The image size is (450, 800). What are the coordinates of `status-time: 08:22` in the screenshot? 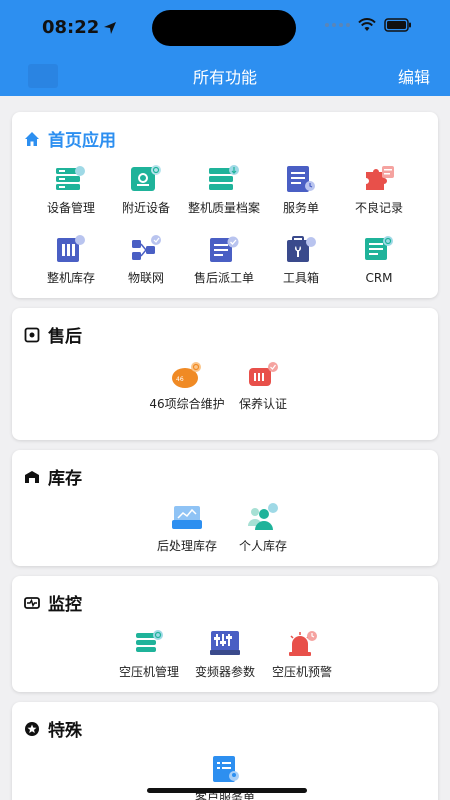 It's located at (79, 27).